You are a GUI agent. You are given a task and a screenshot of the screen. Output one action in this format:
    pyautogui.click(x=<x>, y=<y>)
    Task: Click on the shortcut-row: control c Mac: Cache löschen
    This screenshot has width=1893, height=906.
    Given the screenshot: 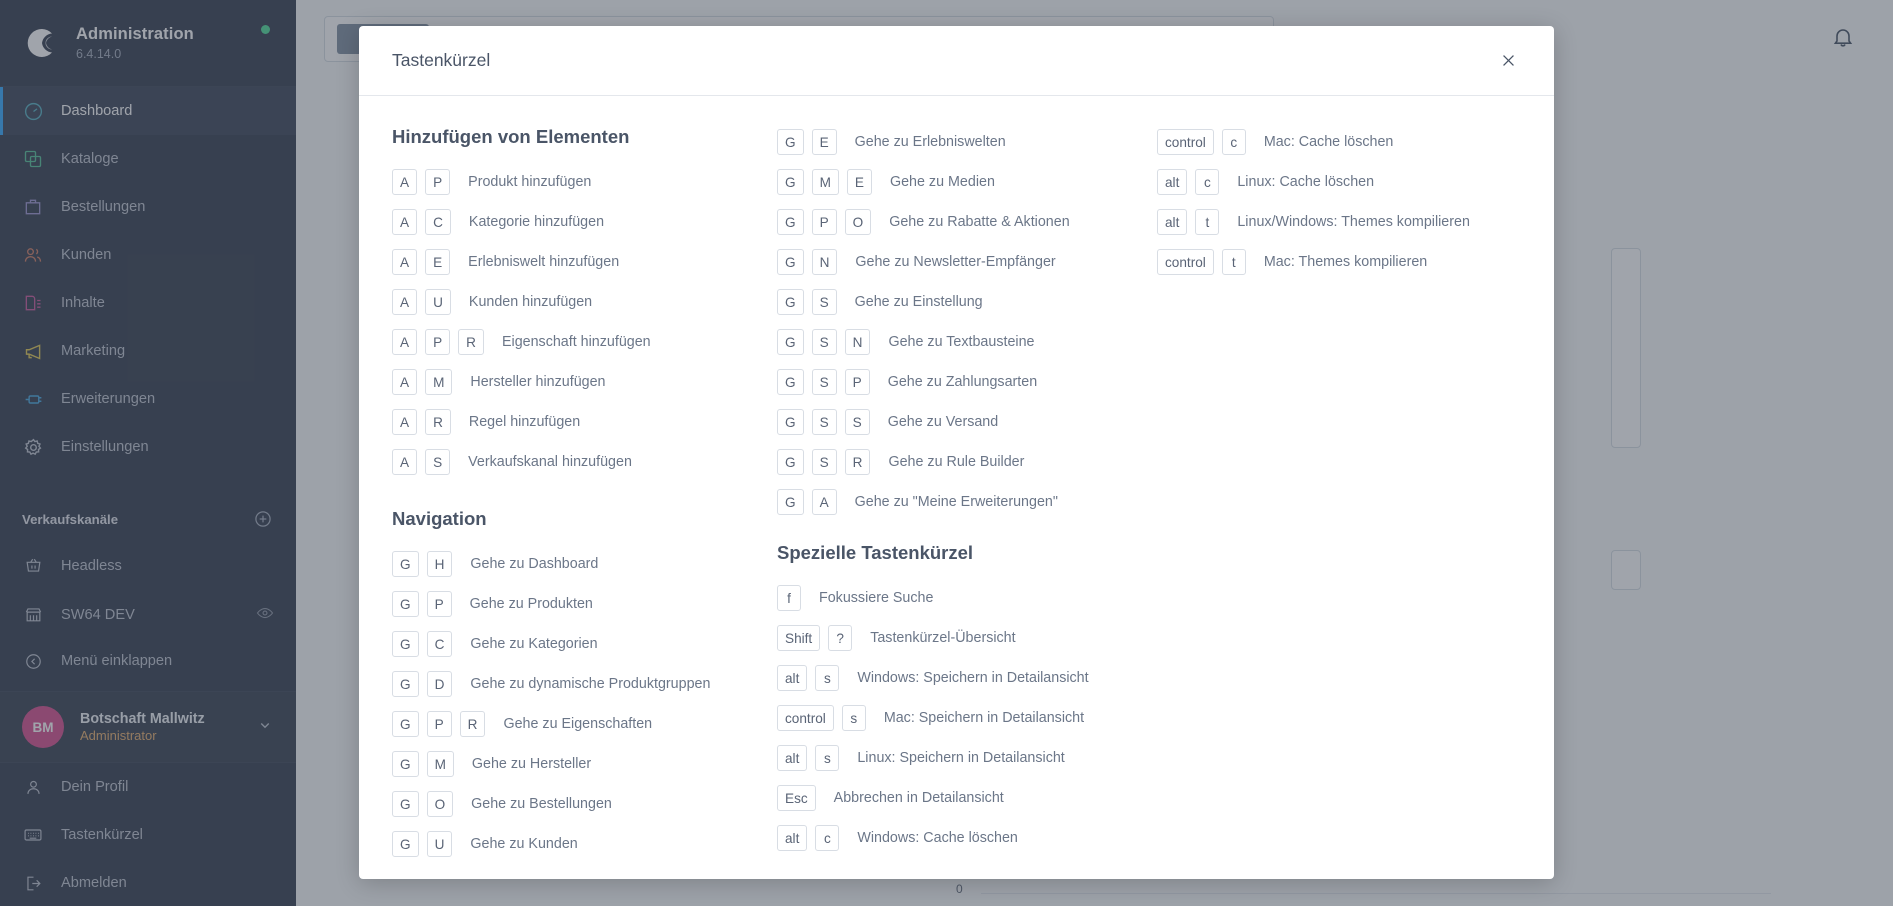 What is the action you would take?
    pyautogui.click(x=1355, y=142)
    